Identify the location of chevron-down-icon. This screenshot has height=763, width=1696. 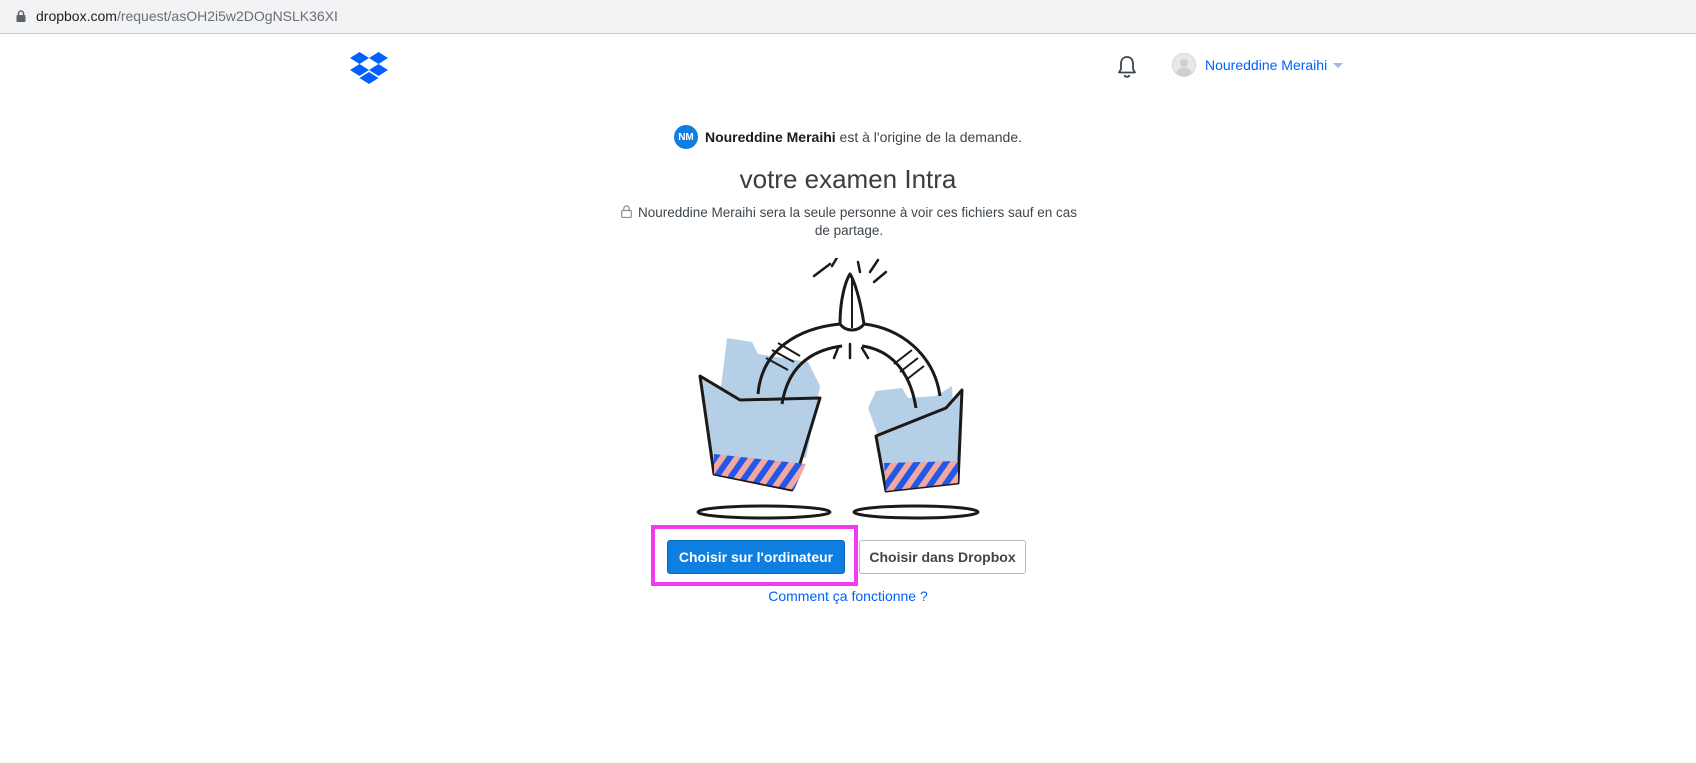
(1338, 65).